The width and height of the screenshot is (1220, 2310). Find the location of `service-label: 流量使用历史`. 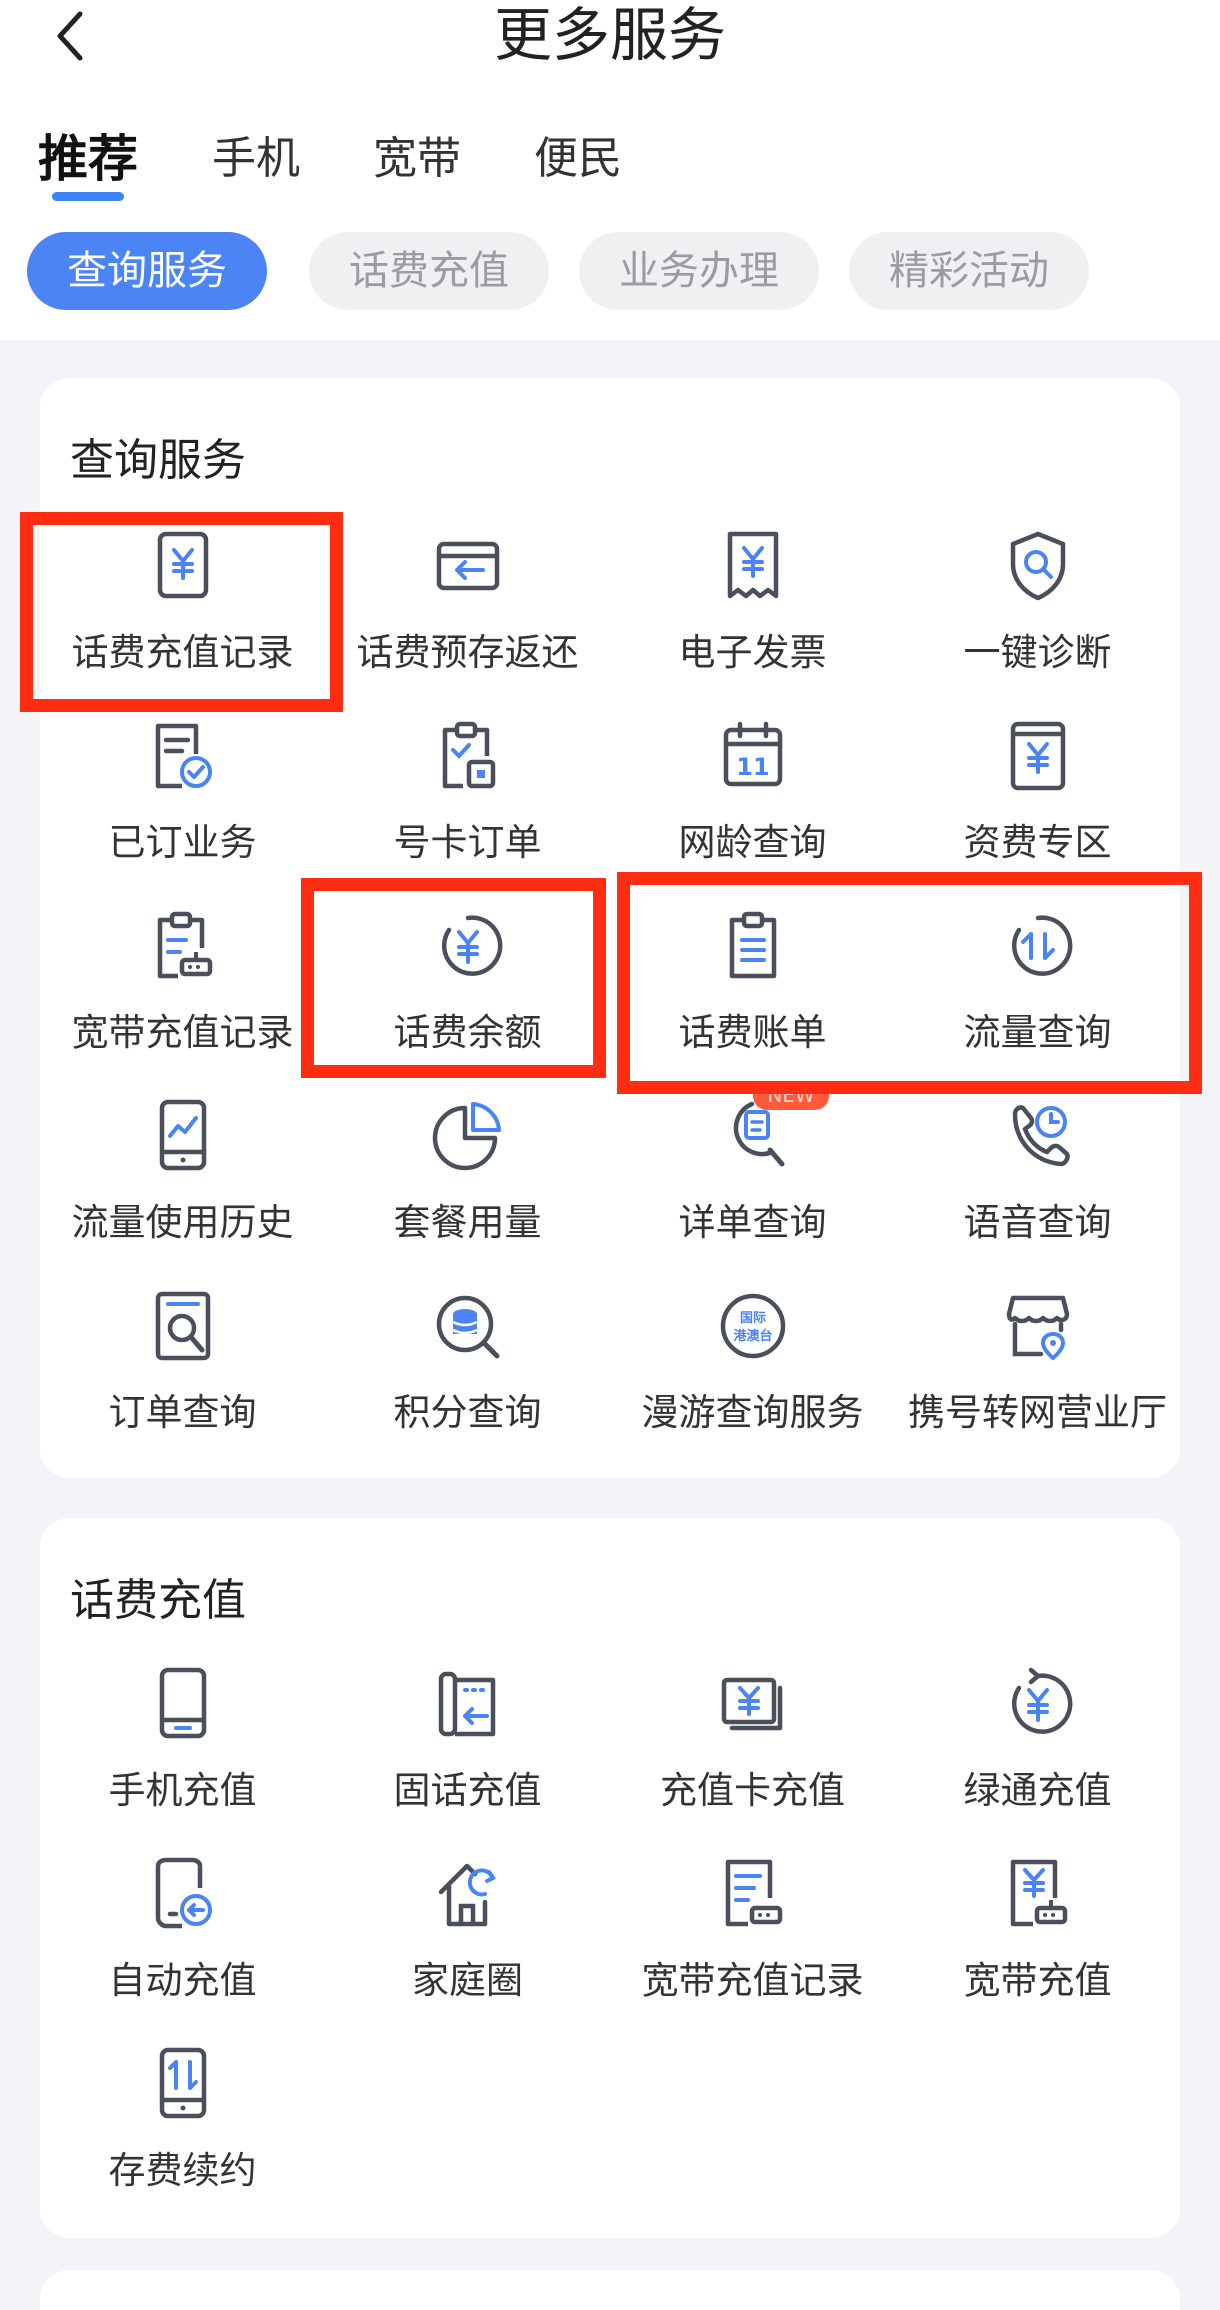

service-label: 流量使用历史 is located at coordinates (182, 1222).